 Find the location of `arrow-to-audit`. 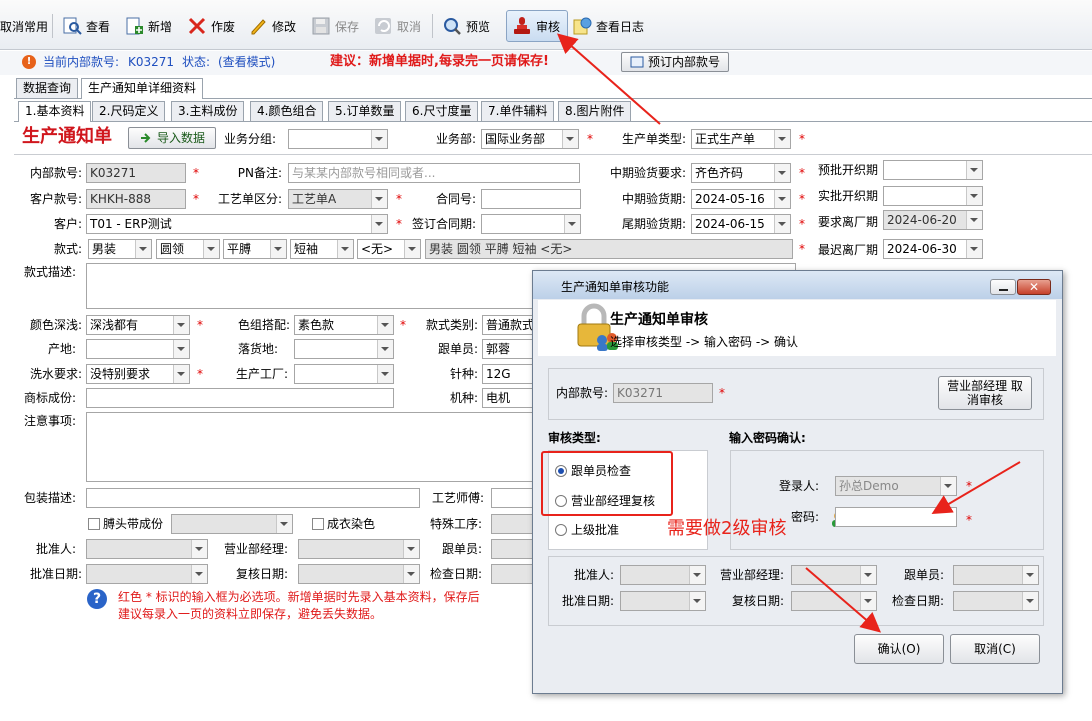

arrow-to-audit is located at coordinates (608, 79).